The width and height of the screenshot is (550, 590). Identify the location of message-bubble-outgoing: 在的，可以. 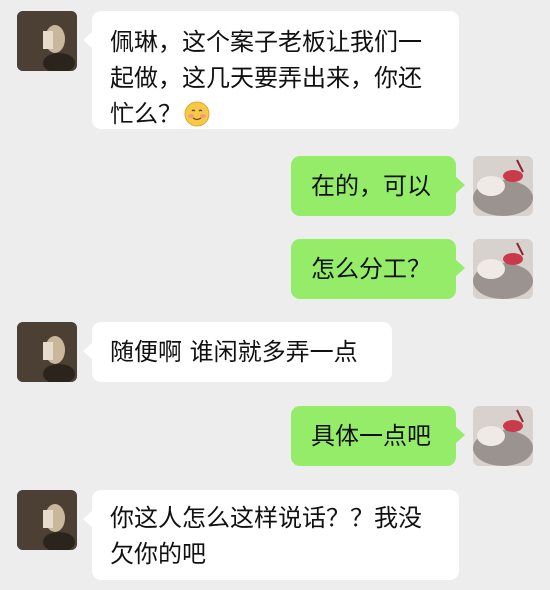
(378, 186).